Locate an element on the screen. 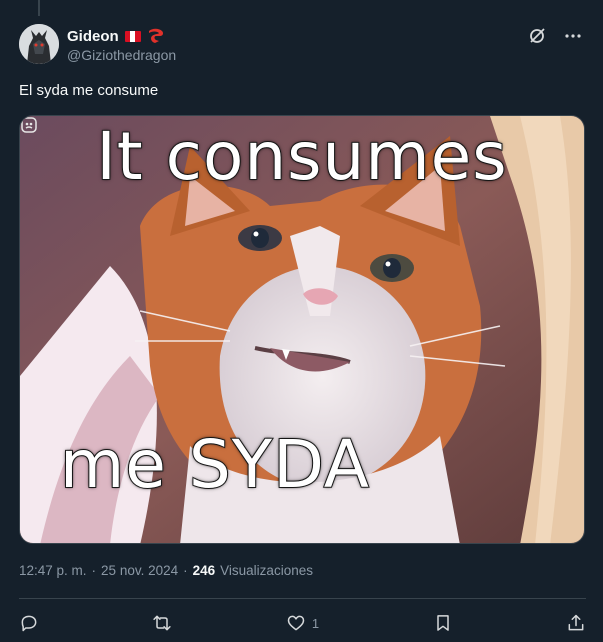  share-icon is located at coordinates (576, 622).